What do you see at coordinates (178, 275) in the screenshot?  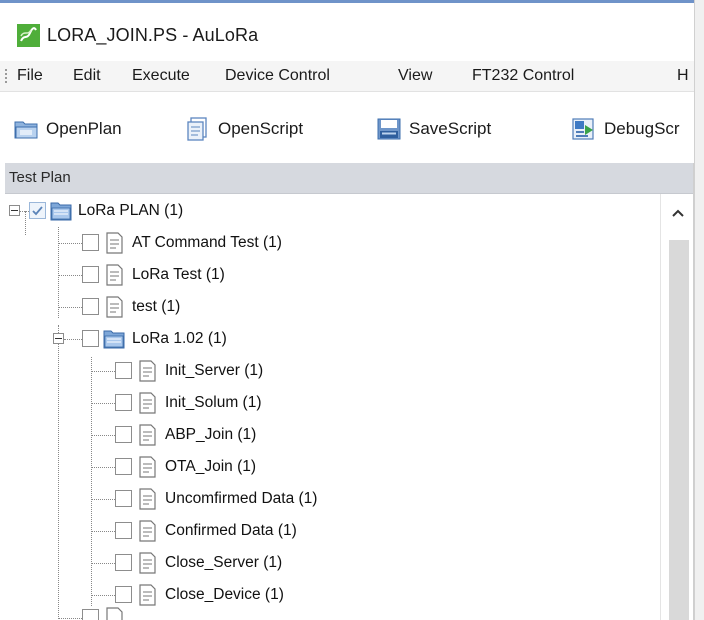 I see `tree-item-lora-test: LoRa Test (1)` at bounding box center [178, 275].